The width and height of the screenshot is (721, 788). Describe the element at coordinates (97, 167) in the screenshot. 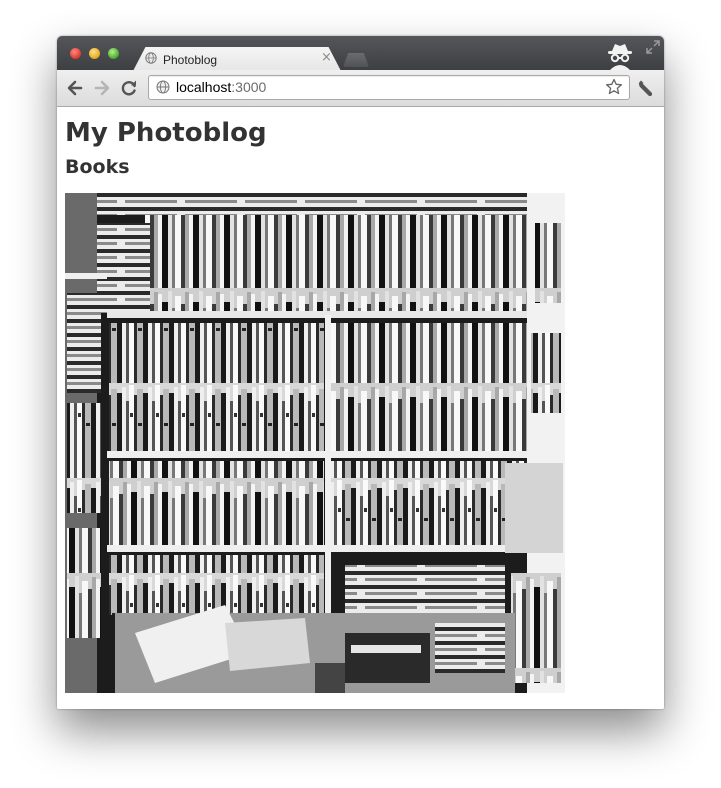

I see `photo-title: Books` at that location.